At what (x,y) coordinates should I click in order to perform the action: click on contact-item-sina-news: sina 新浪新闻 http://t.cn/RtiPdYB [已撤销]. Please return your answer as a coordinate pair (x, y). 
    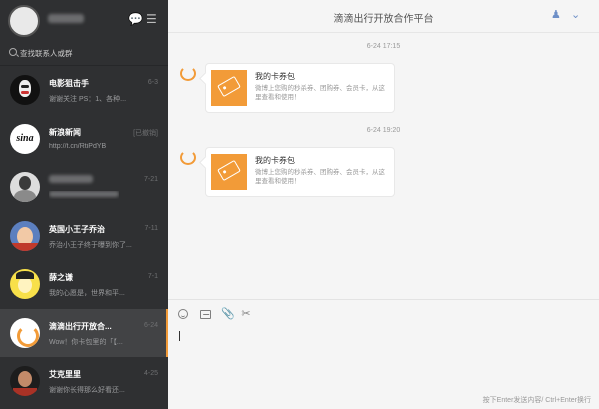
    Looking at the image, I should click on (84, 139).